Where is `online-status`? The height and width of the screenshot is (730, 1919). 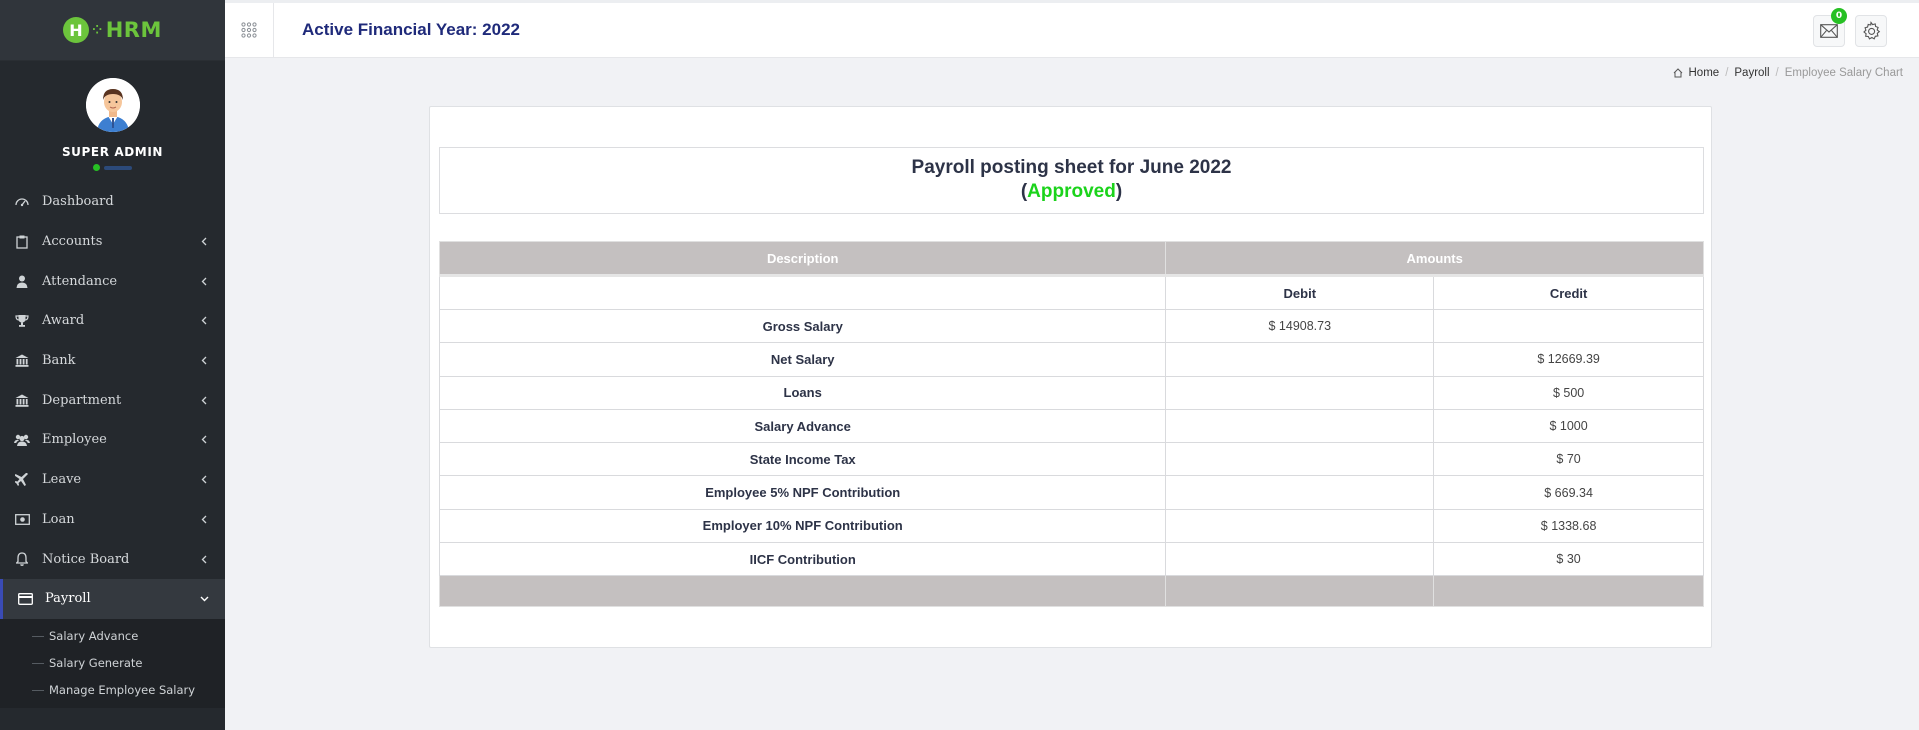
online-status is located at coordinates (112, 167).